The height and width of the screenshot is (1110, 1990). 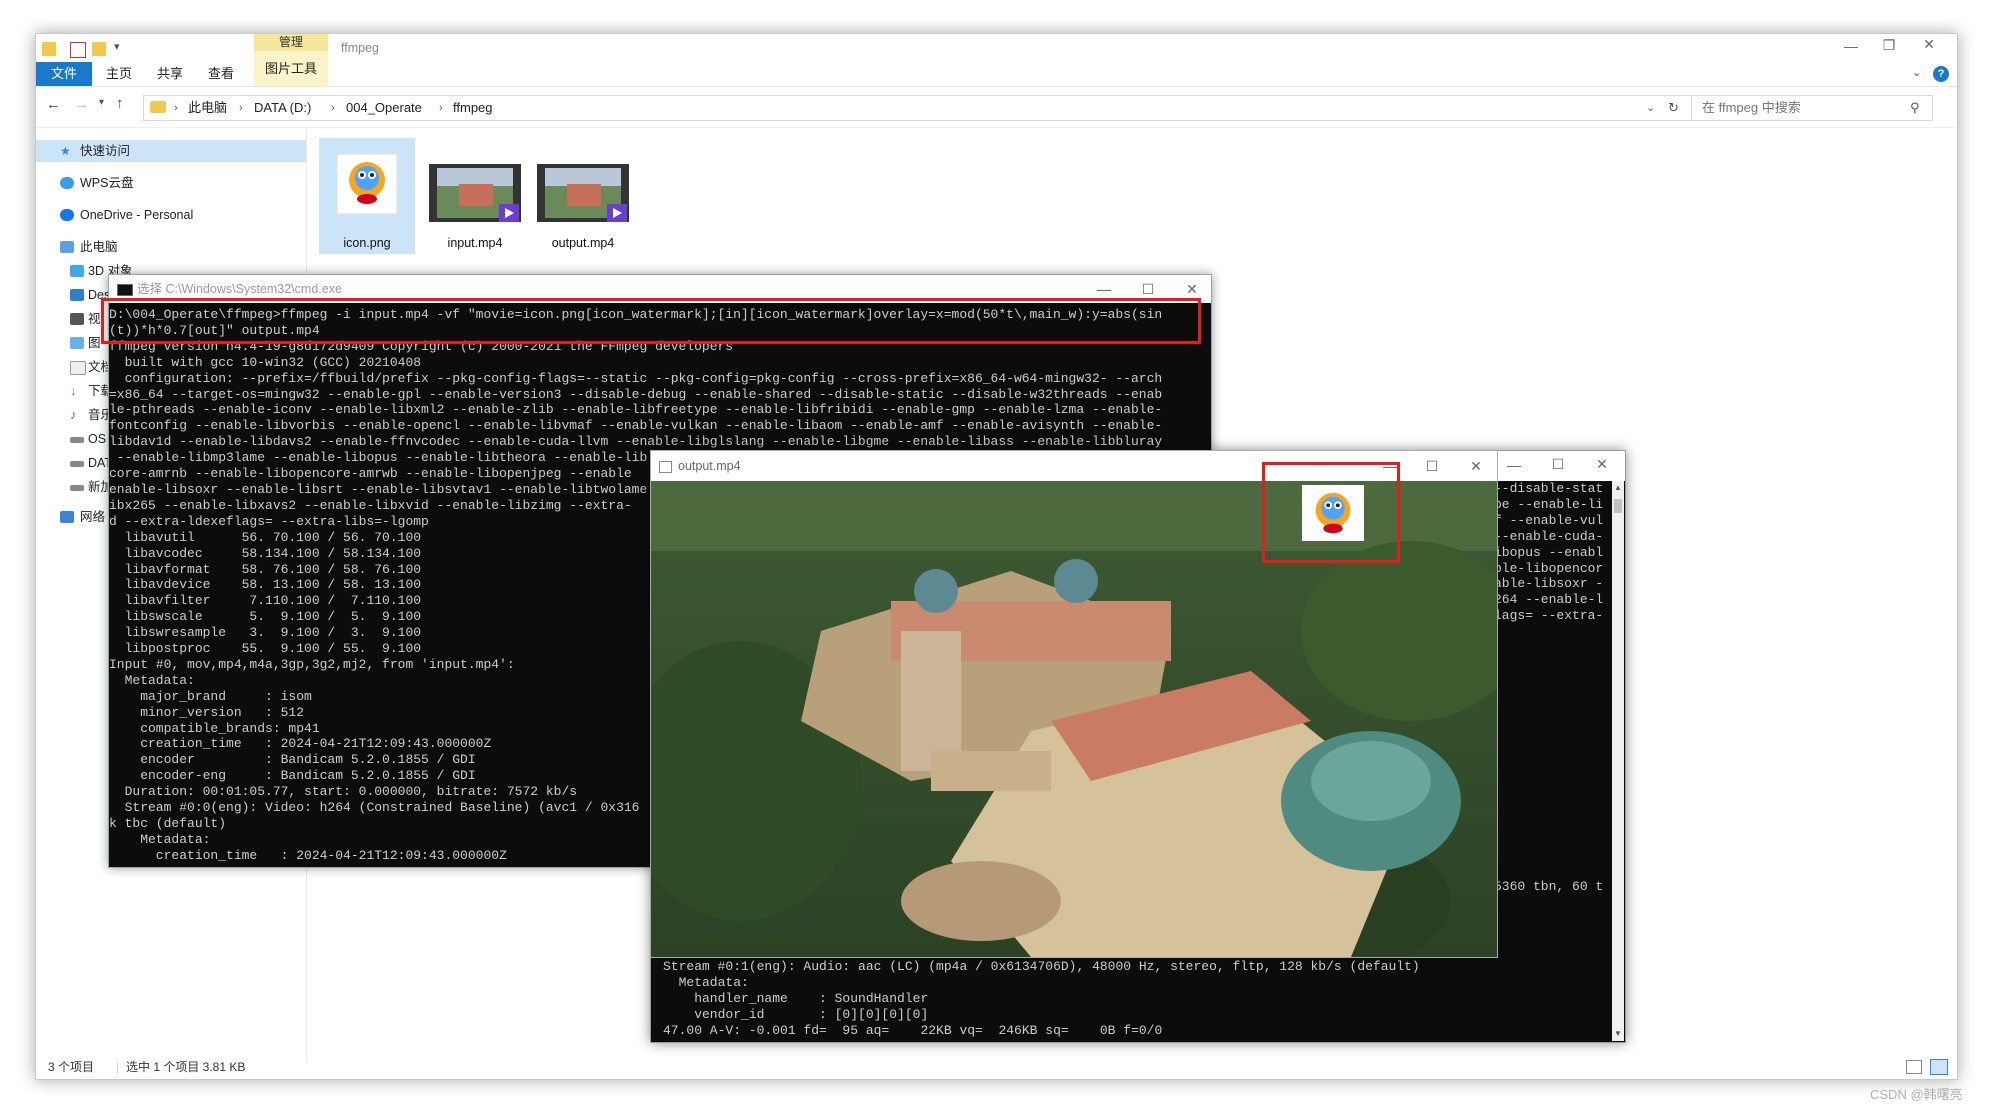 I want to click on scroll-thumb, so click(x=1618, y=506).